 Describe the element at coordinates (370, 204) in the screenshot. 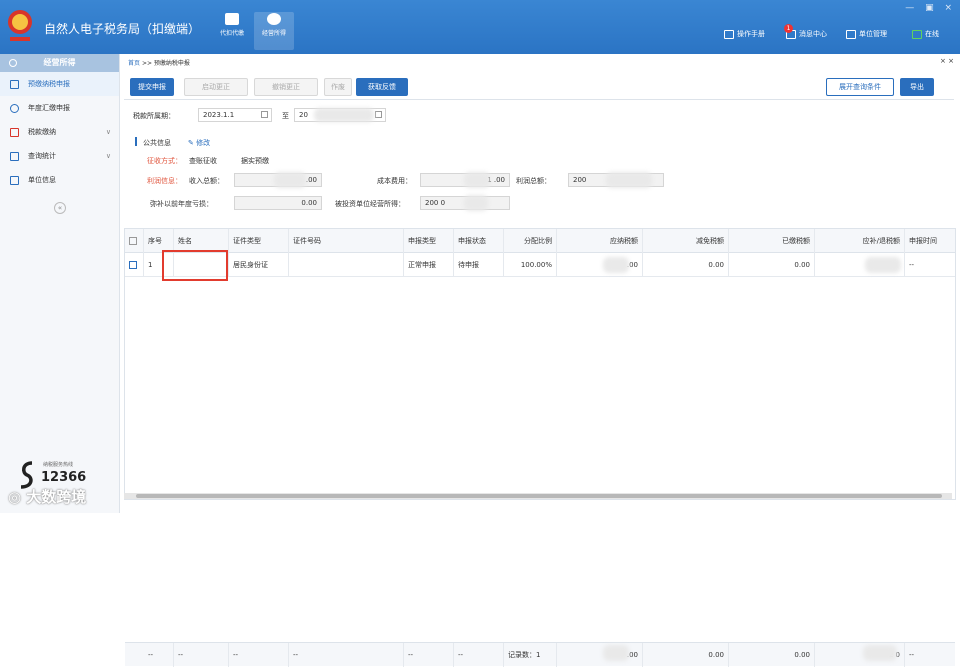

I see `invested-income-label: 被投资单位经营所得：` at that location.